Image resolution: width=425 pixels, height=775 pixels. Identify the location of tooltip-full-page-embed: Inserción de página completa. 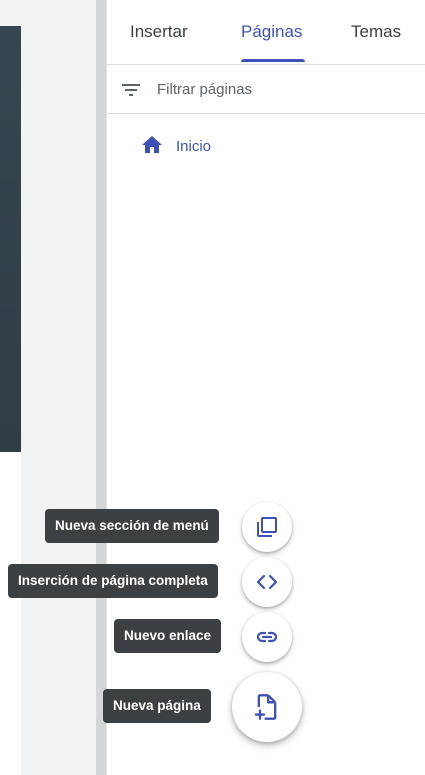
(113, 581).